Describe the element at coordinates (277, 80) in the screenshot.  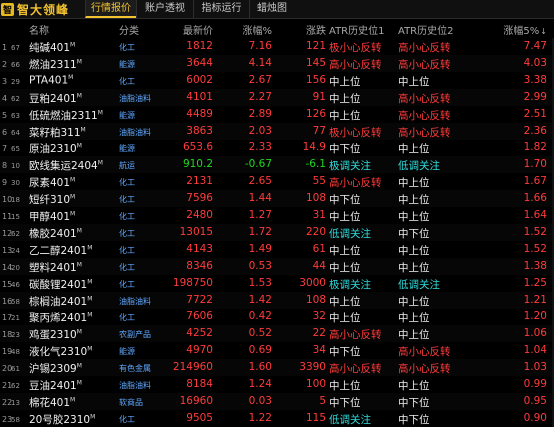
I see `table-row: 3 29 PTA401M 化工 6002 2.67 156 中上位 中上位 3.38` at that location.